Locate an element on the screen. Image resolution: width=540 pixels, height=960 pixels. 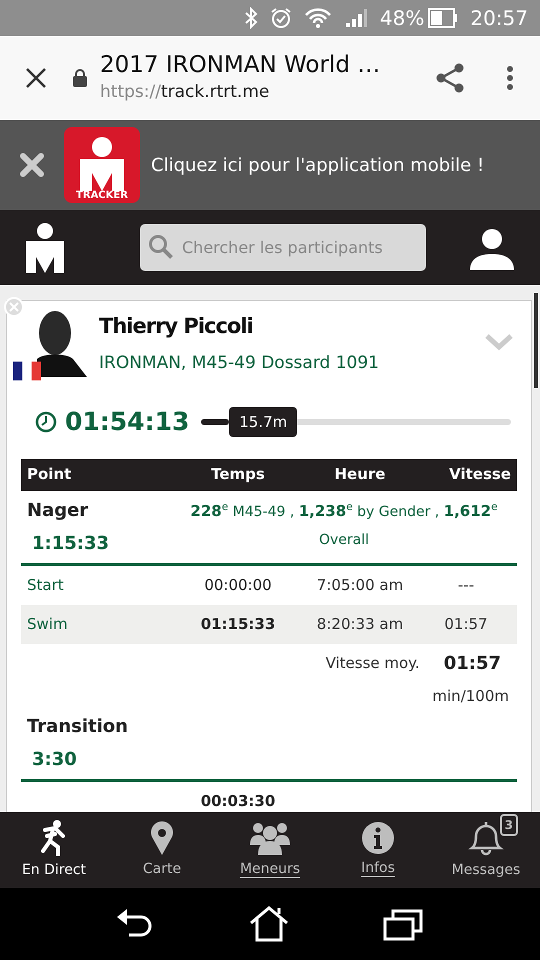
nav-tab: En Direct is located at coordinates (54, 850).